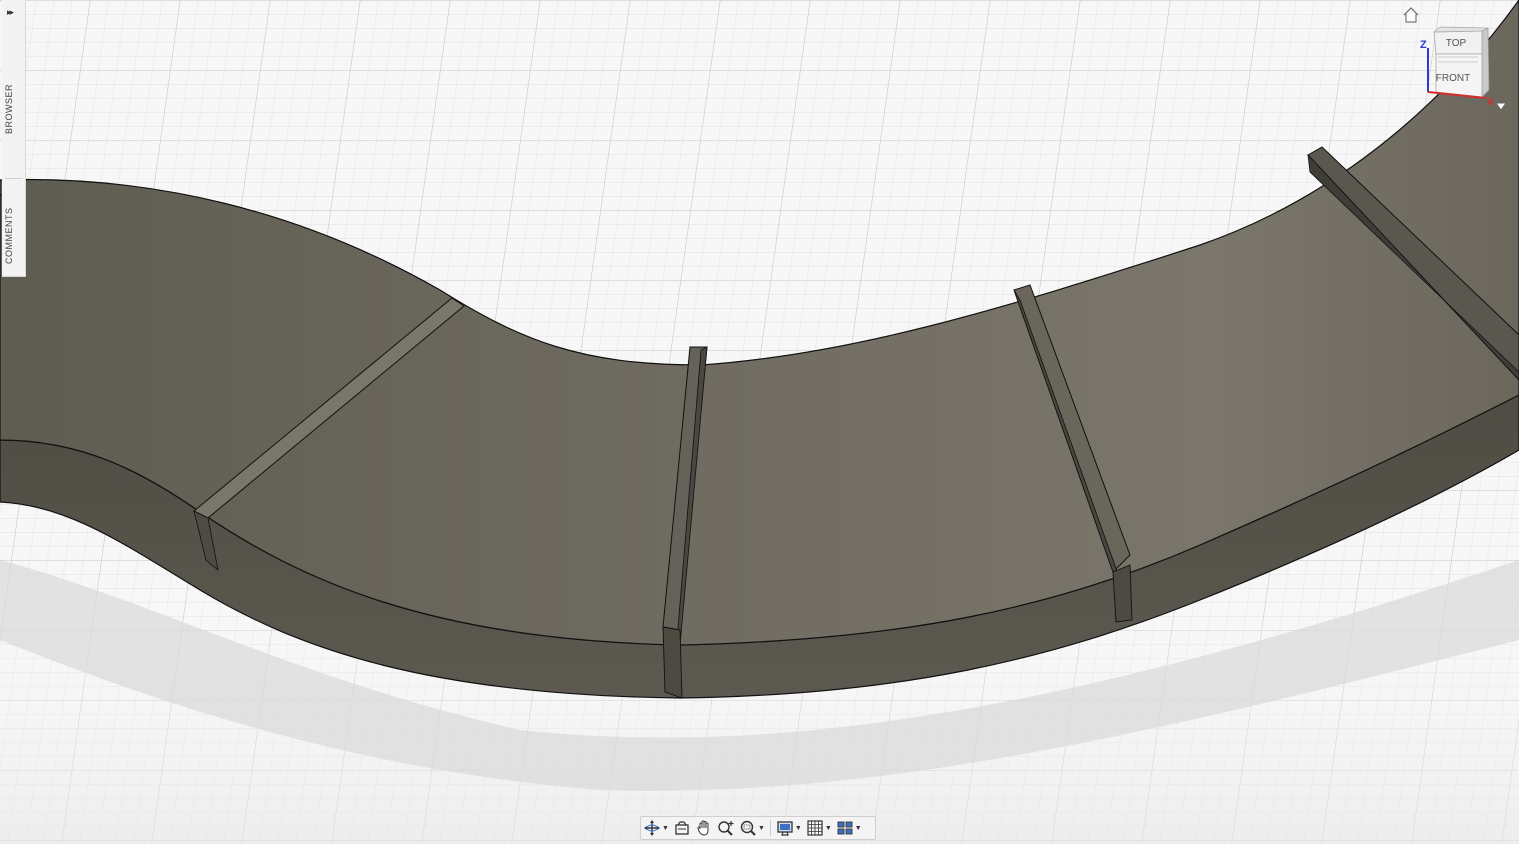 The width and height of the screenshot is (1519, 844). I want to click on side-panel: ▸▸ BROWSER COMMENTS, so click(14, 138).